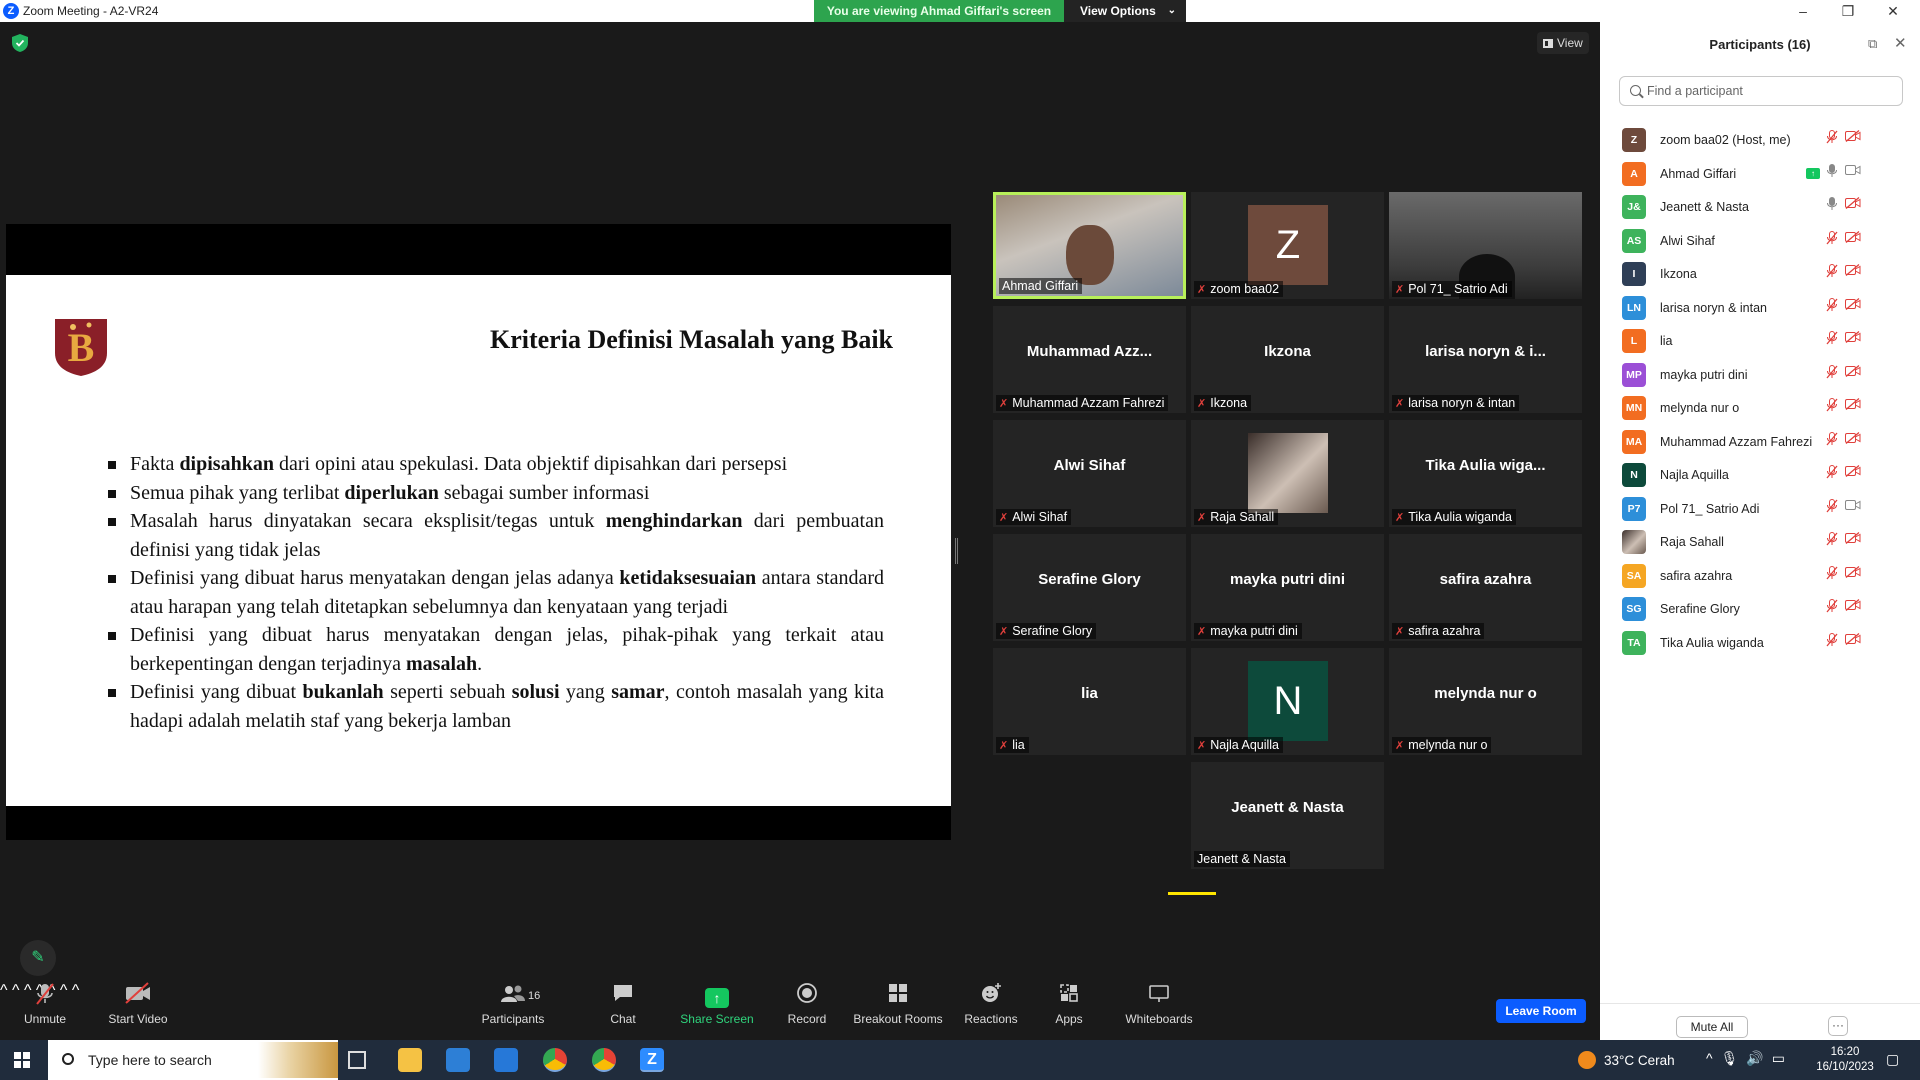  Describe the element at coordinates (1485, 245) in the screenshot. I see `video-tile: ✗ Pol 71_ Satrio Adi` at that location.